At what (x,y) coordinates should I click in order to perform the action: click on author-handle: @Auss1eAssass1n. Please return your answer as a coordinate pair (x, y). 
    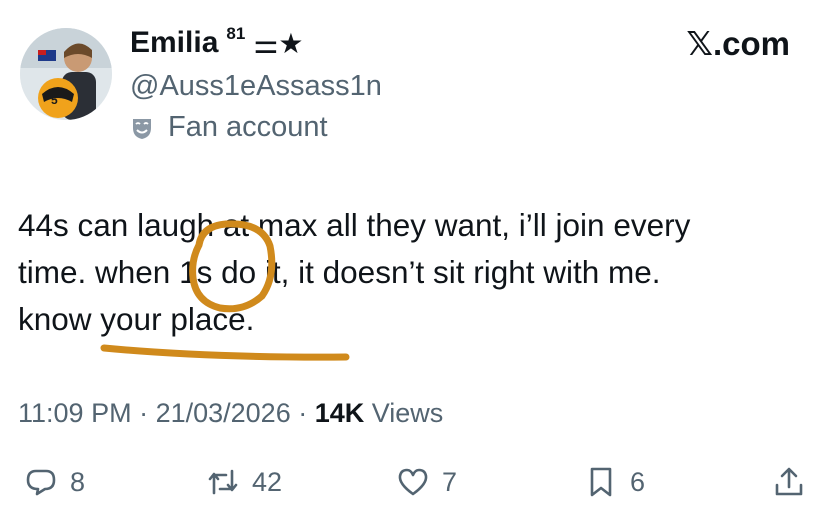
    Looking at the image, I should click on (256, 86).